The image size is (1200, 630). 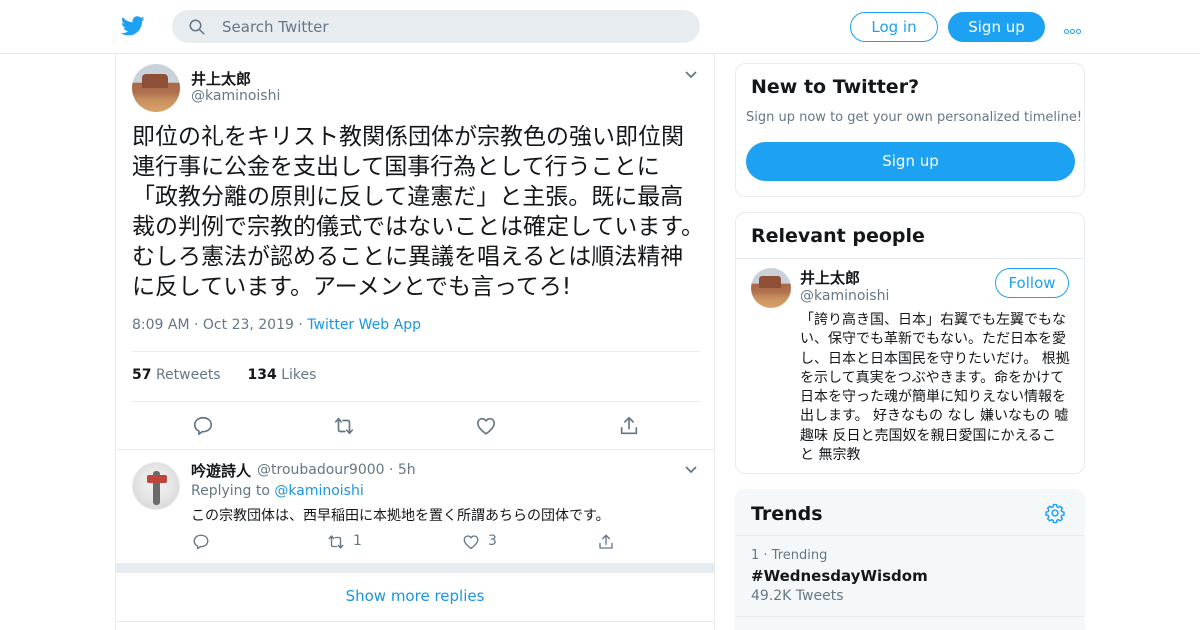 I want to click on more-dots-icon, so click(x=1075, y=26).